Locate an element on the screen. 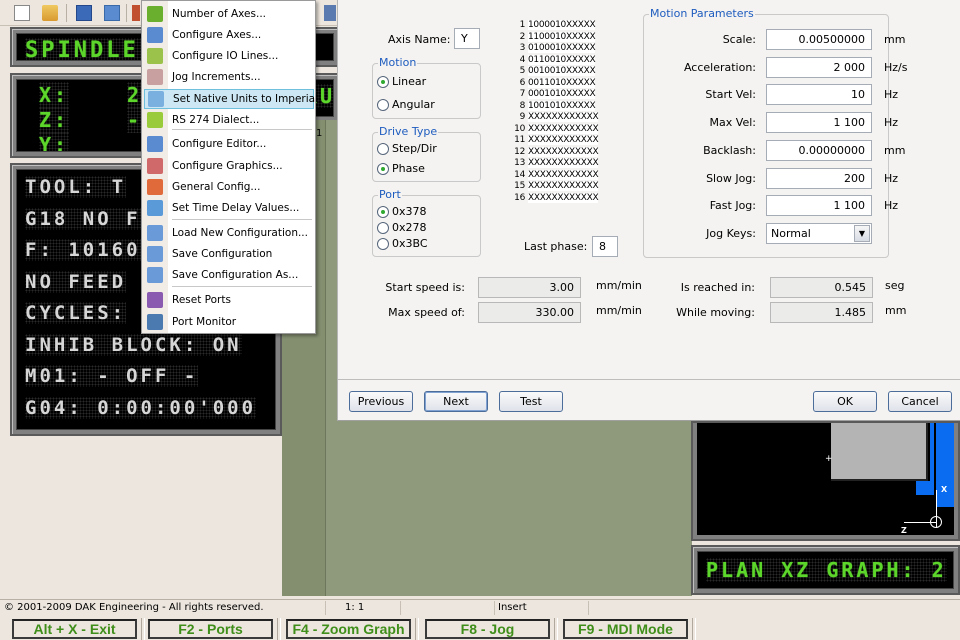 Image resolution: width=960 pixels, height=640 pixels. phase-row: 9 XXXXXXXXXXXX is located at coordinates (555, 117).